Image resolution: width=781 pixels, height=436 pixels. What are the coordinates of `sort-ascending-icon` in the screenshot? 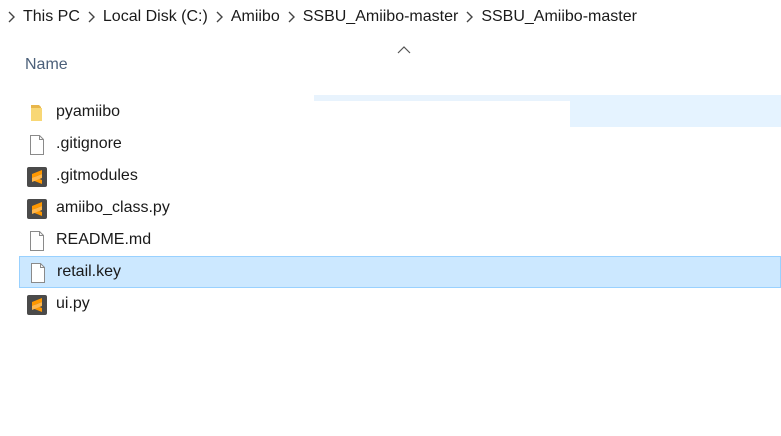 It's located at (404, 48).